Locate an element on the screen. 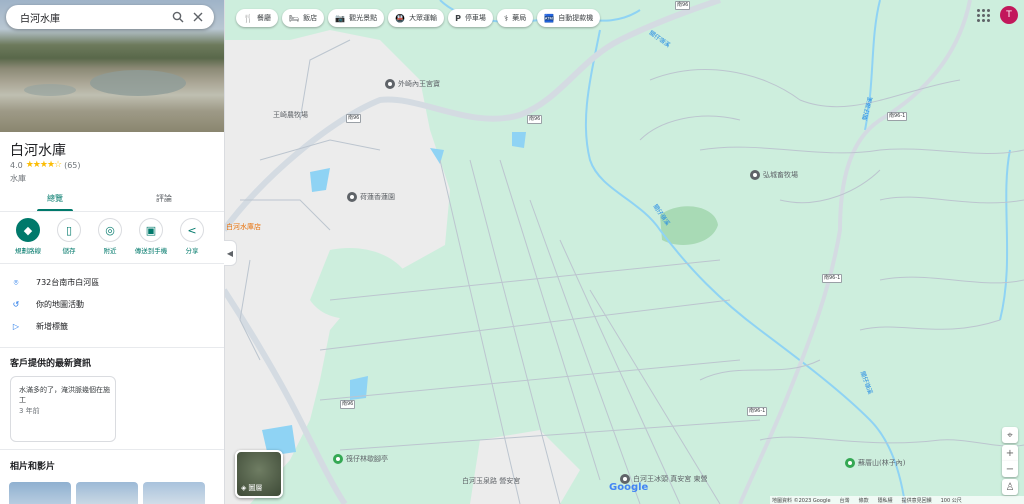 The width and height of the screenshot is (1024, 504). poi-pavilion-label: 筏仔林歇腳亭 is located at coordinates (367, 459).